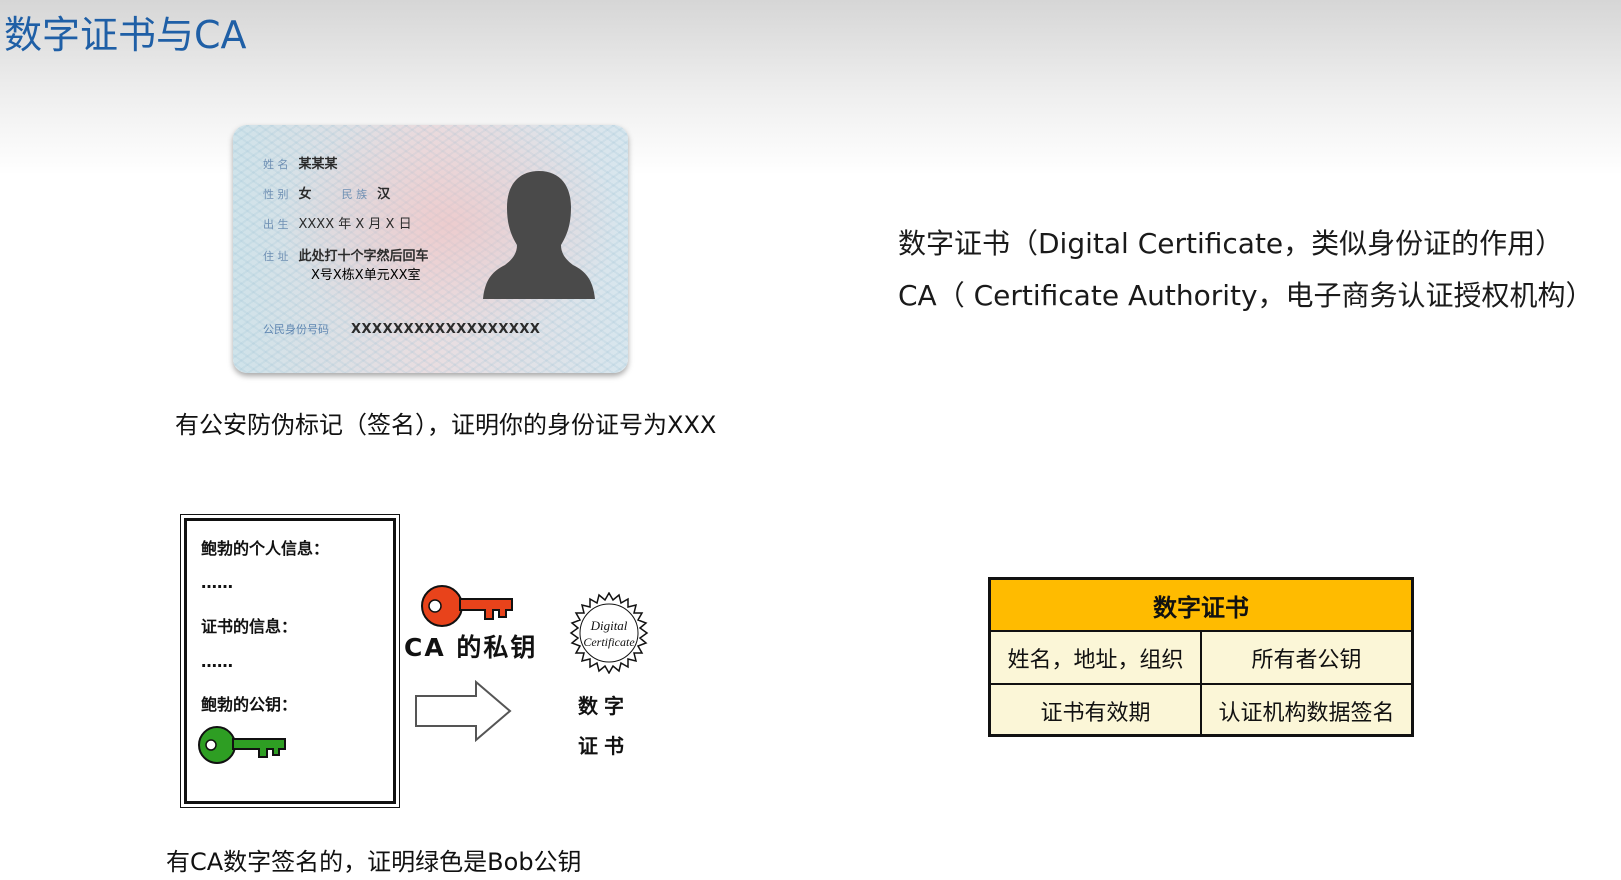 The width and height of the screenshot is (1621, 880). Describe the element at coordinates (374, 862) in the screenshot. I see `document-caption: 有CA数字签名的，证明绿色是Bob公钥` at that location.